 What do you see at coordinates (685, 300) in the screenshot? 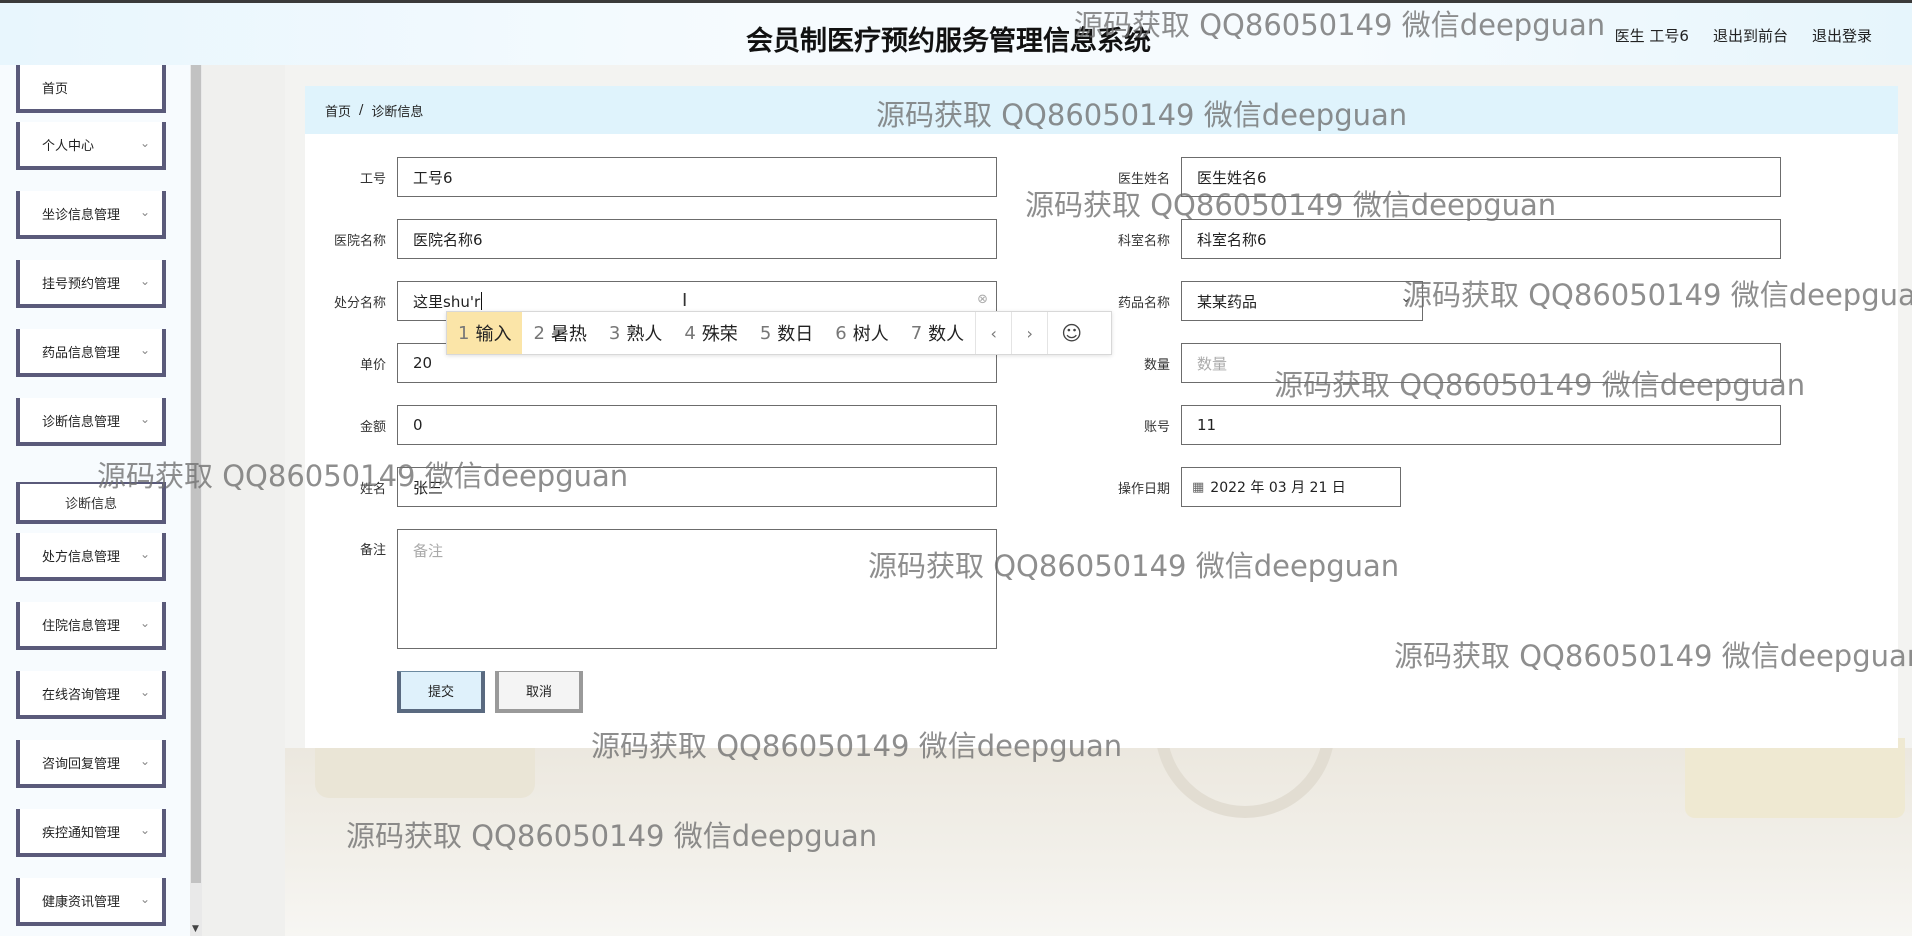
I see `text-cursor-icon: I` at bounding box center [685, 300].